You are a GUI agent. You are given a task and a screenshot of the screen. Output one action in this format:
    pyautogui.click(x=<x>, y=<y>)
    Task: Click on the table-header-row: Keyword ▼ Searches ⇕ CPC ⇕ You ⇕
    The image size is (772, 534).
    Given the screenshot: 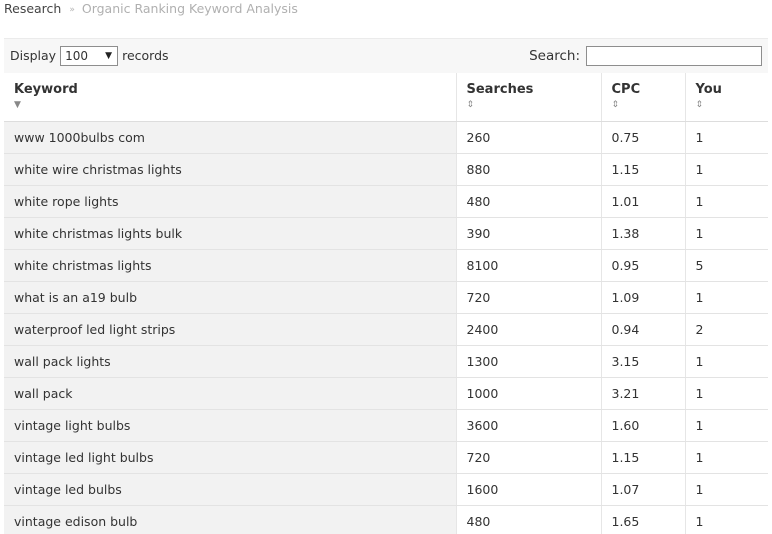 What is the action you would take?
    pyautogui.click(x=386, y=97)
    